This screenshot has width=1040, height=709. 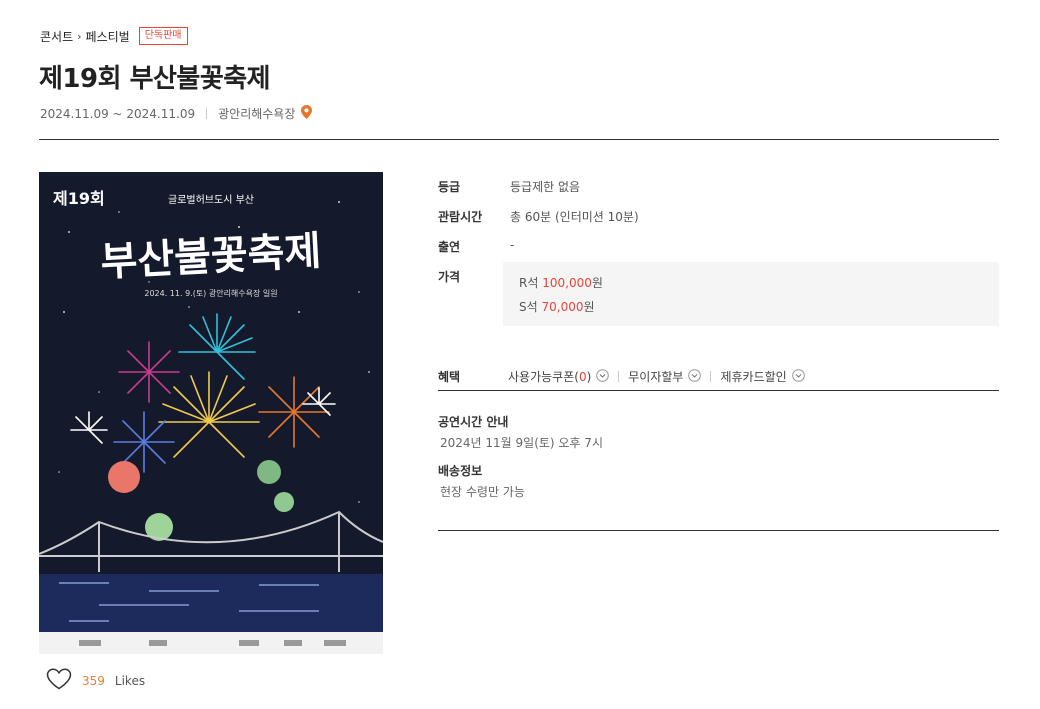 What do you see at coordinates (473, 422) in the screenshot?
I see `schedule-title: 공연시간 안내` at bounding box center [473, 422].